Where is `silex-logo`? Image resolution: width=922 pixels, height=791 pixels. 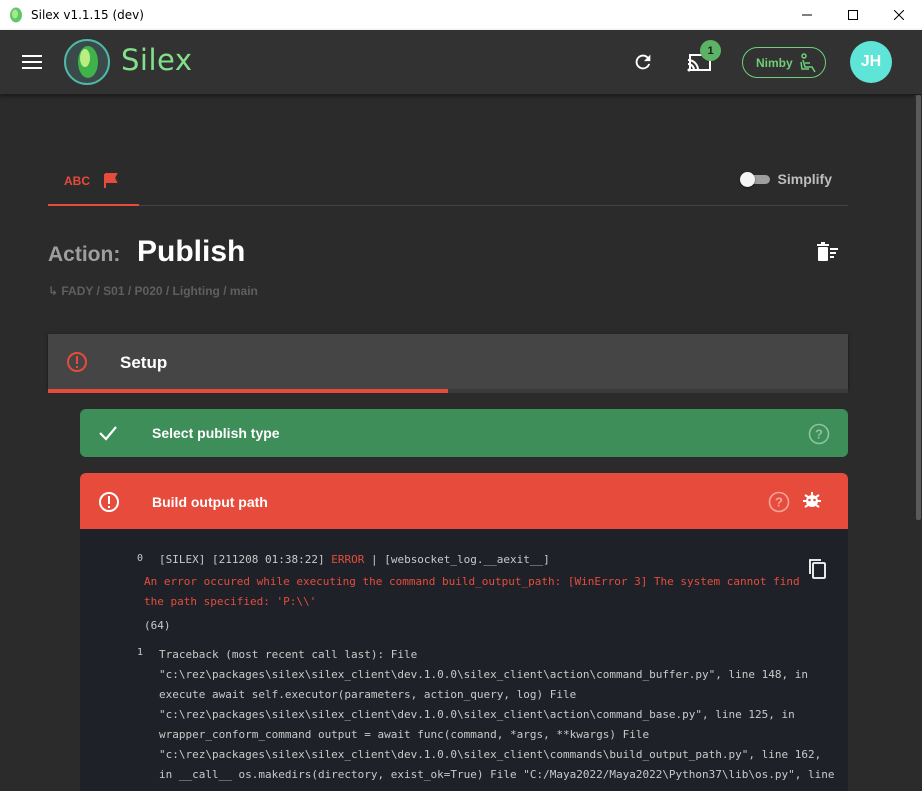
silex-logo is located at coordinates (87, 62).